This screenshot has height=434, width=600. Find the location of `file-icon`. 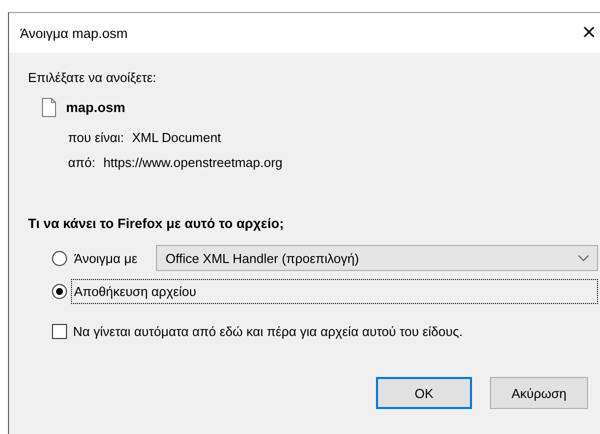

file-icon is located at coordinates (49, 107).